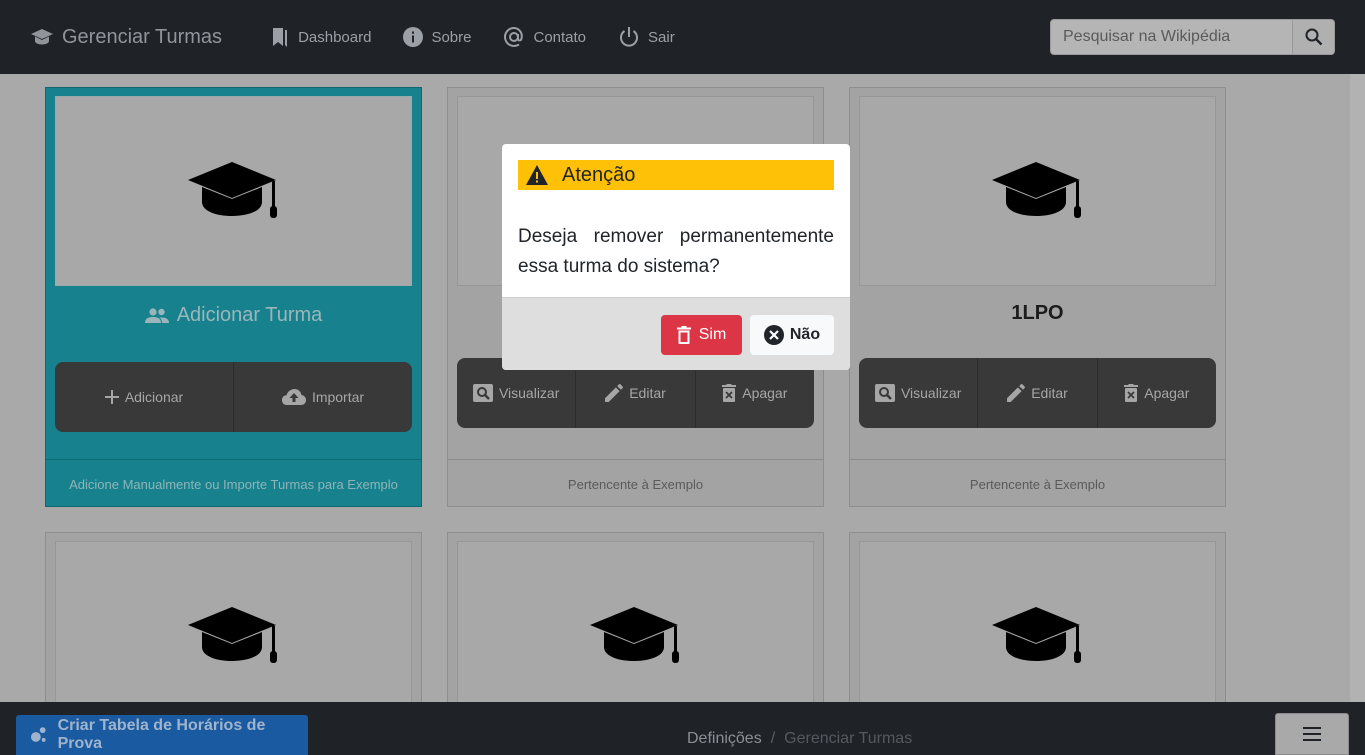 This screenshot has height=755, width=1365. What do you see at coordinates (111, 397) in the screenshot?
I see `plus-icon` at bounding box center [111, 397].